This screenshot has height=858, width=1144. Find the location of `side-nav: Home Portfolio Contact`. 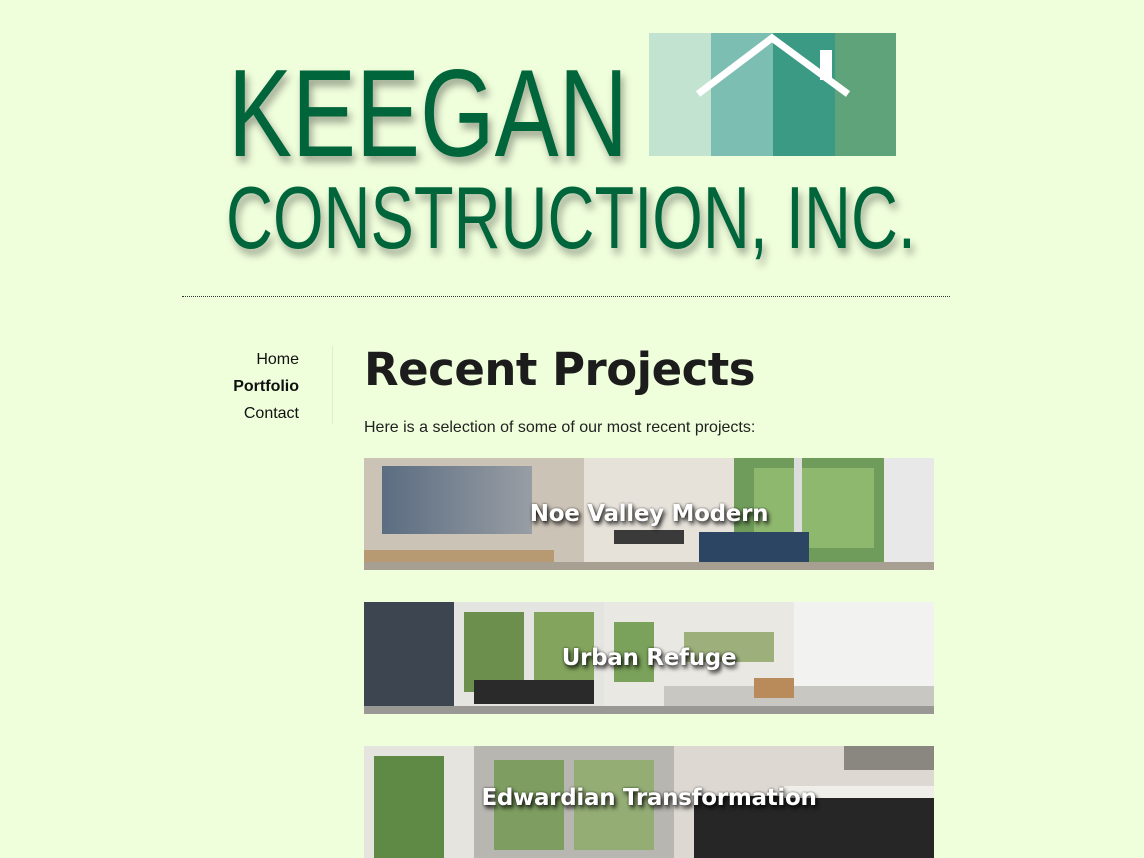

side-nav: Home Portfolio Contact is located at coordinates (257, 385).